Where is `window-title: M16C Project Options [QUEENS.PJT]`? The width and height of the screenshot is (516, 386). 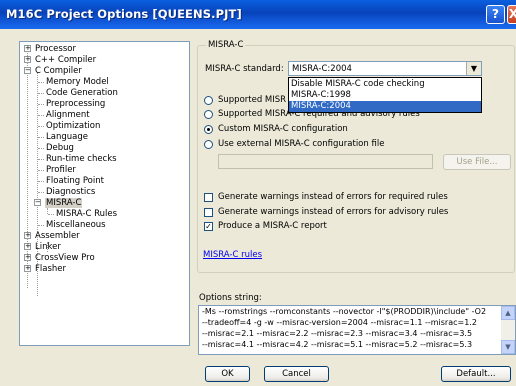
window-title: M16C Project Options [QUEENS.PJT] is located at coordinates (124, 14).